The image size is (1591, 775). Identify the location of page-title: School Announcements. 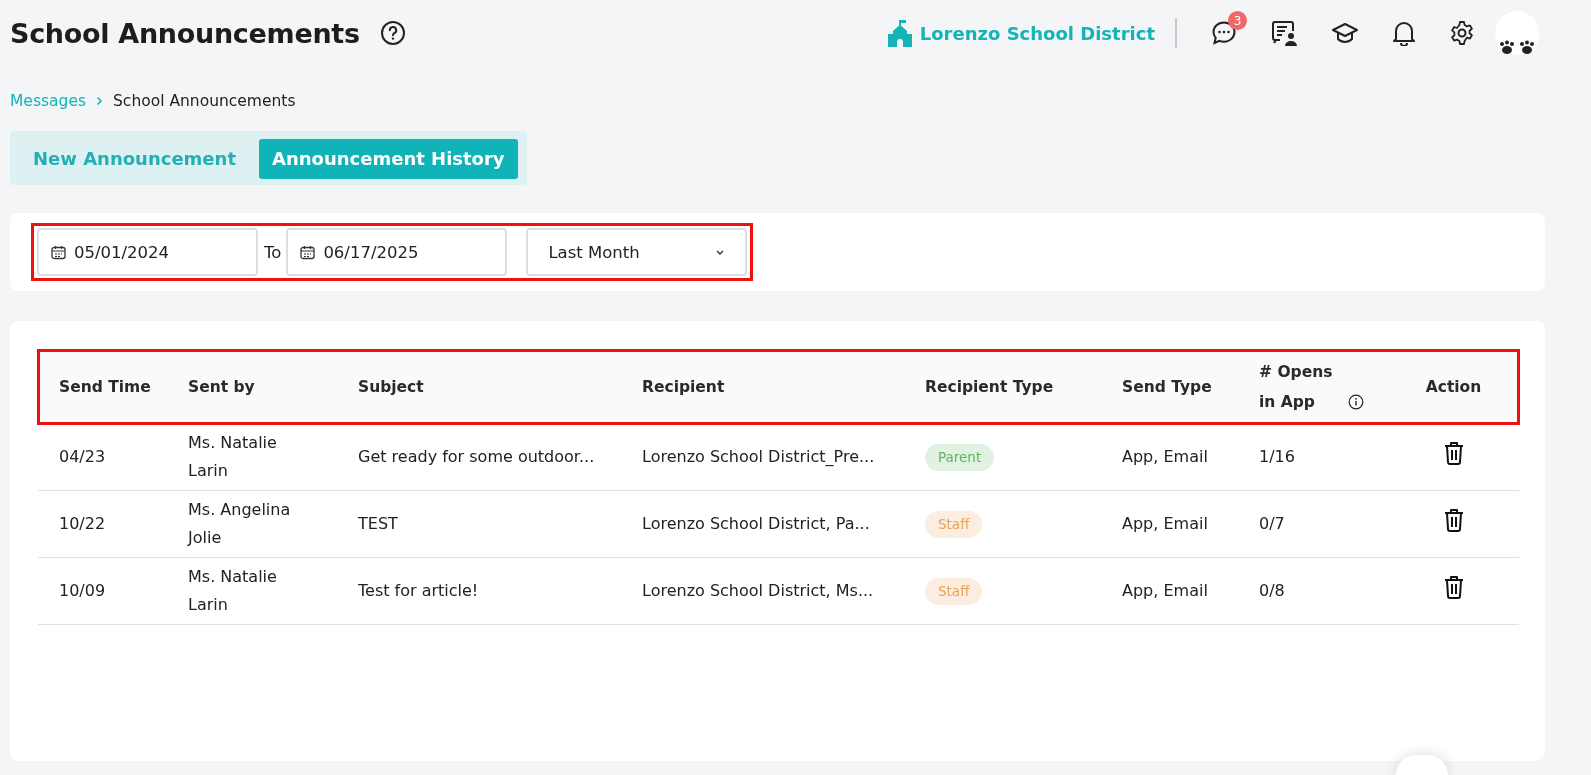
(185, 33).